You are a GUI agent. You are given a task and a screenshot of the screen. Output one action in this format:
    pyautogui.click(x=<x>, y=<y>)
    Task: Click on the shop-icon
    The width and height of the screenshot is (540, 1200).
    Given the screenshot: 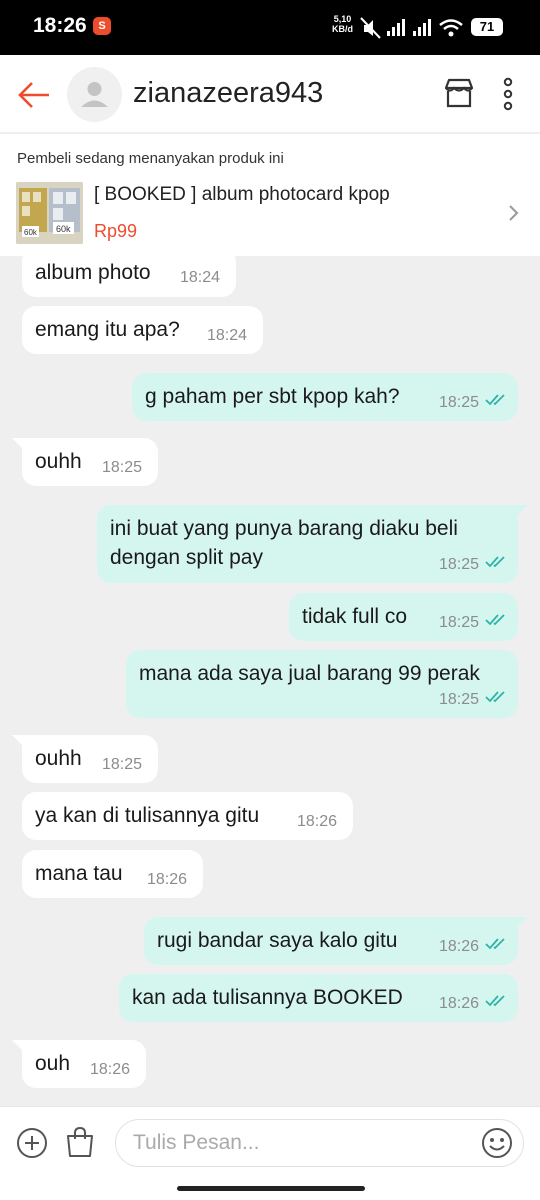 What is the action you would take?
    pyautogui.click(x=459, y=93)
    